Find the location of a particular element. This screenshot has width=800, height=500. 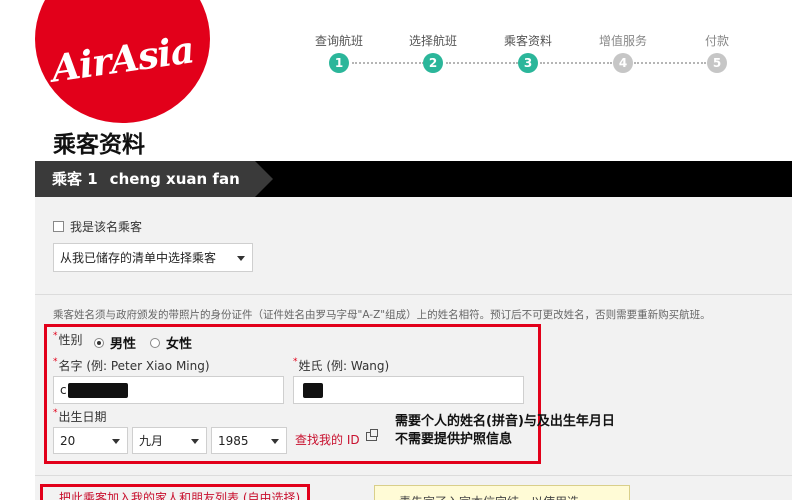

step-label: 增值服务 is located at coordinates (622, 41).